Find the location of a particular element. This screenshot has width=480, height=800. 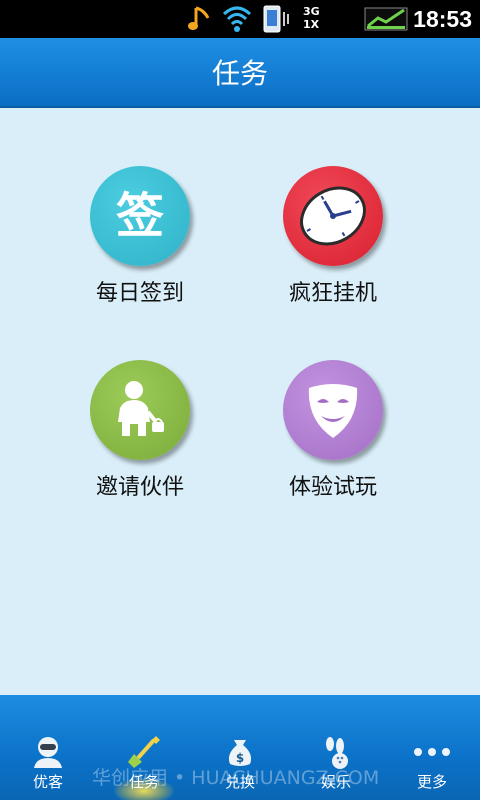

network-type: 3G 1X is located at coordinates (323, 20).